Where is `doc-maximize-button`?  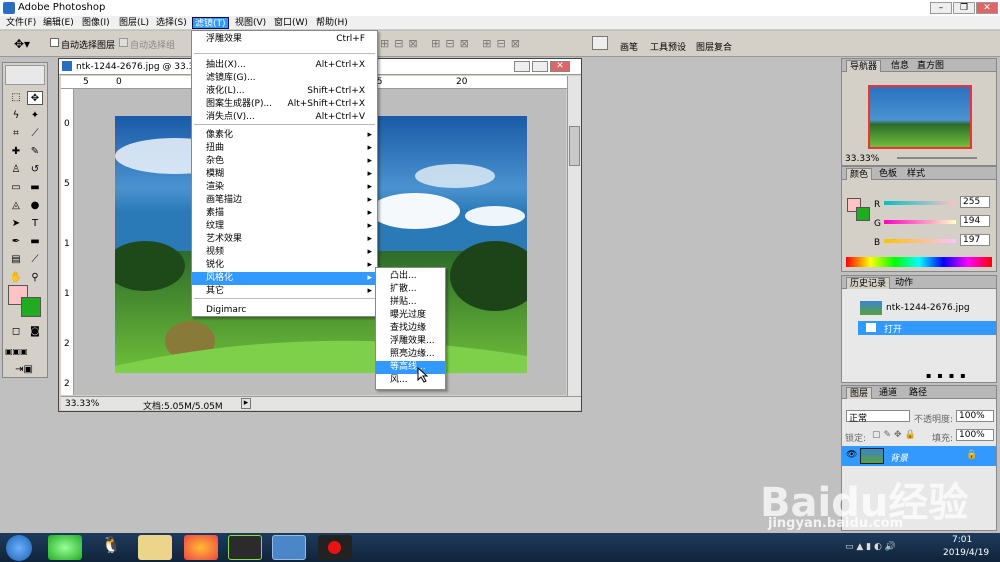
doc-maximize-button is located at coordinates (540, 66).